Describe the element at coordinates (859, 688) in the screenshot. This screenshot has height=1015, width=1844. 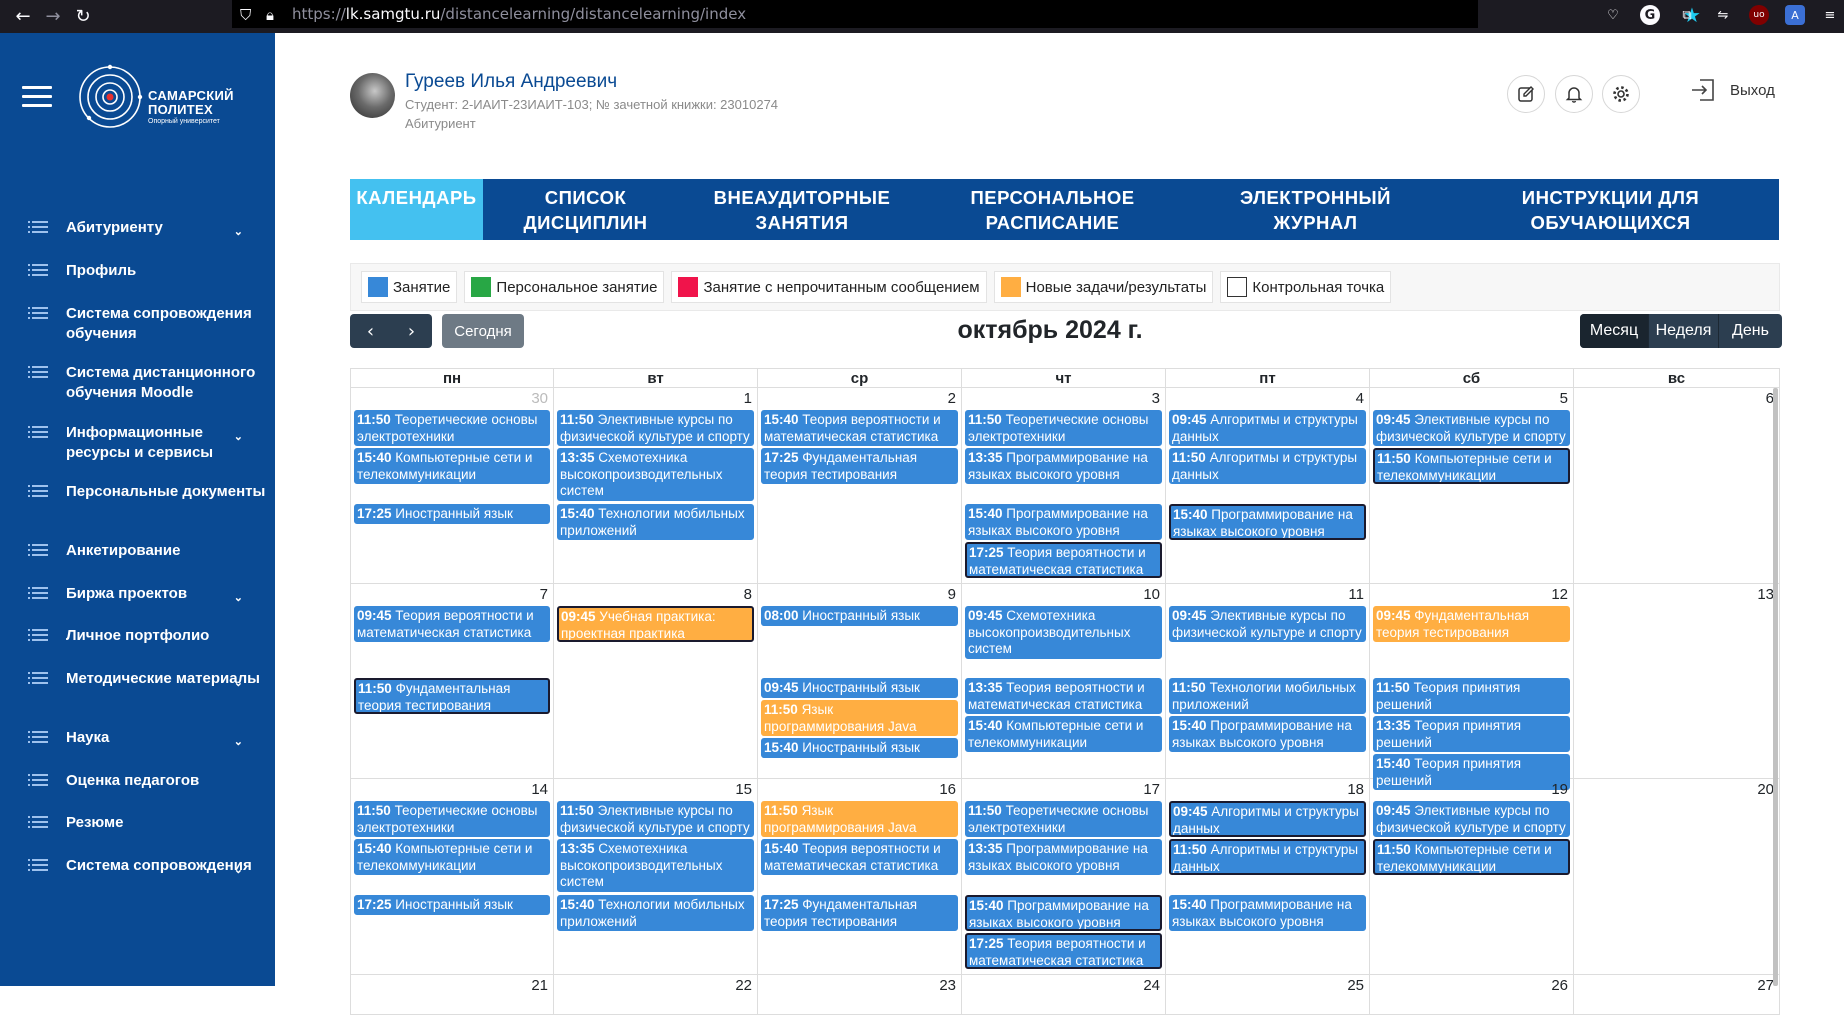
I see `calendar-event: 09:45 Иностранный язык` at that location.